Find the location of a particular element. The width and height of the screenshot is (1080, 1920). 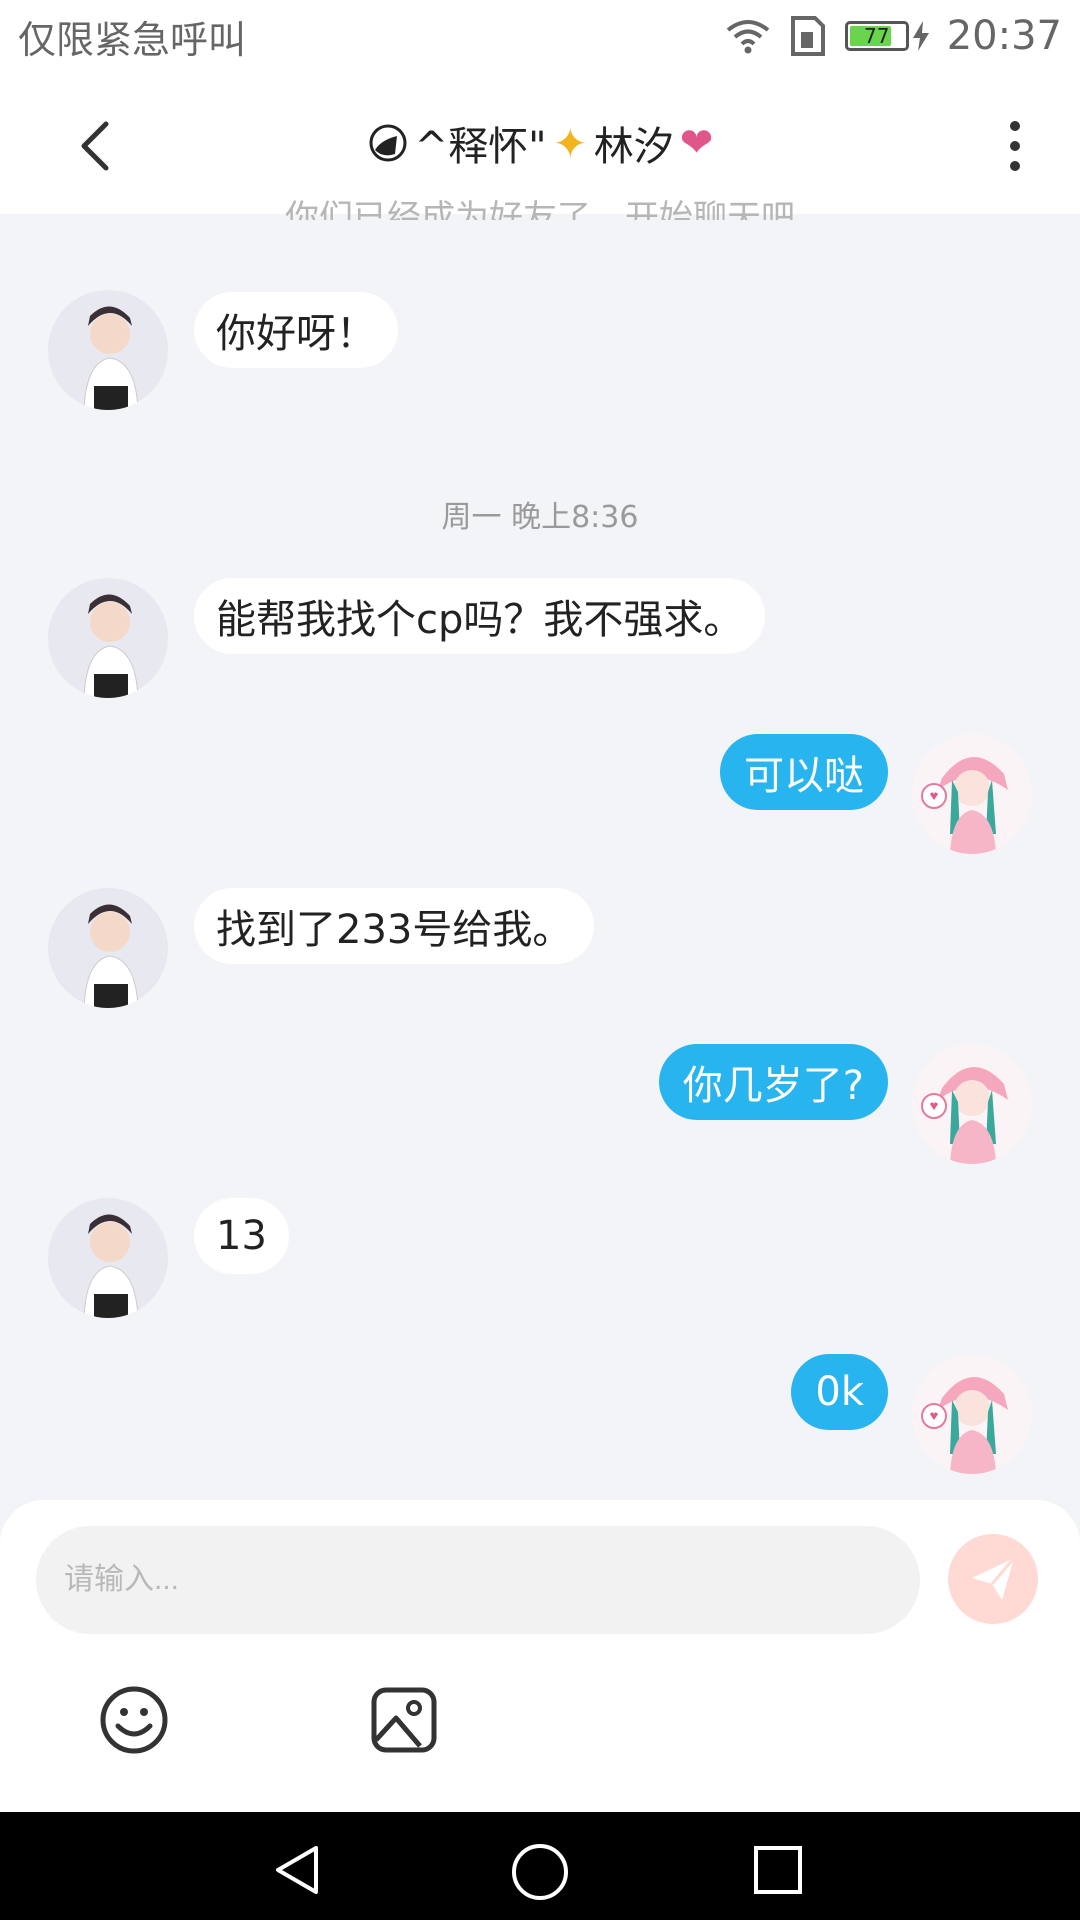

wifi-icon is located at coordinates (747, 37).